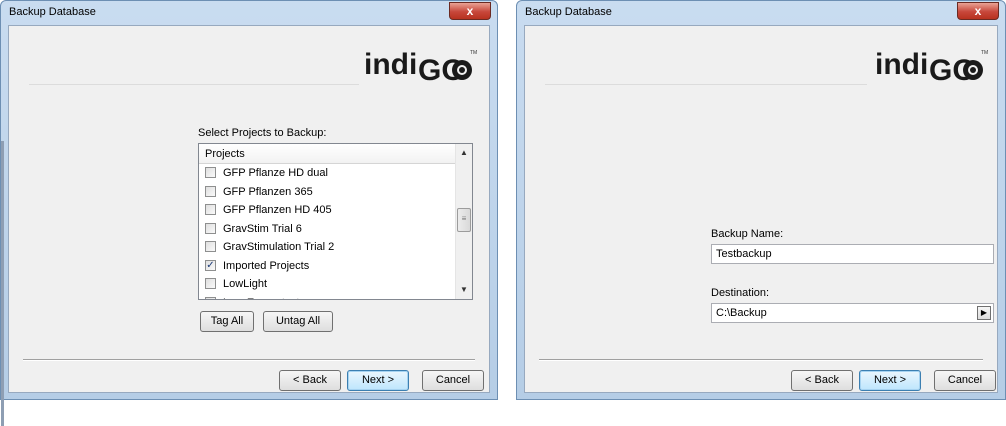 This screenshot has width=1006, height=426. I want to click on destination-label: Destination:, so click(740, 293).